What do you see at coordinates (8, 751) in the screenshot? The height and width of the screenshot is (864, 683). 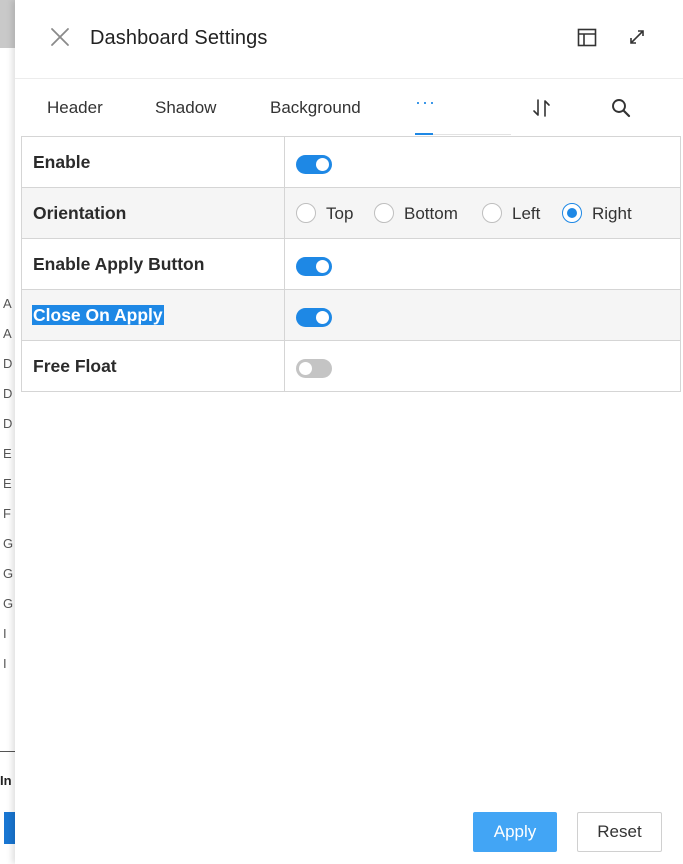 I see `background-divider` at bounding box center [8, 751].